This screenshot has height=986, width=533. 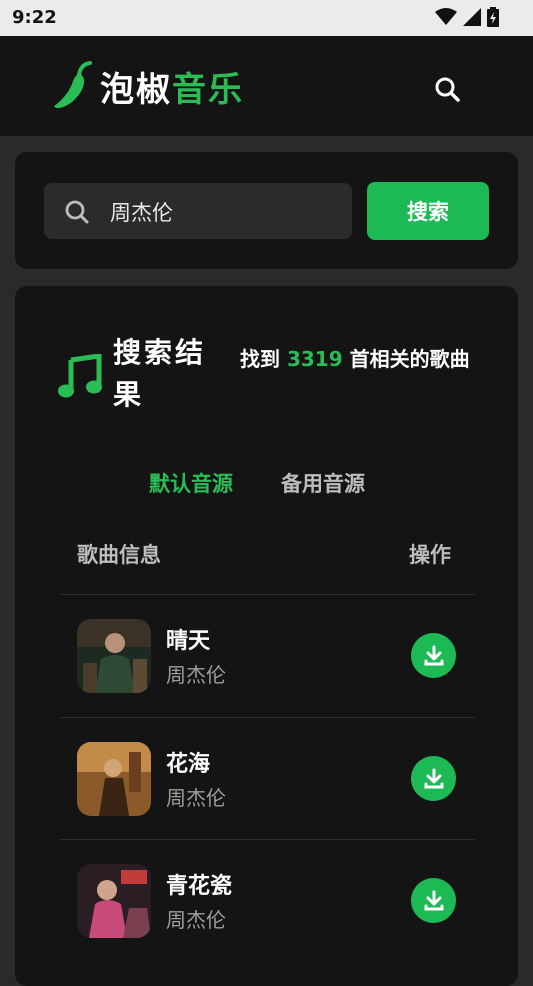 What do you see at coordinates (257, 483) in the screenshot?
I see `source-tabs: 默认音源 备用音源` at bounding box center [257, 483].